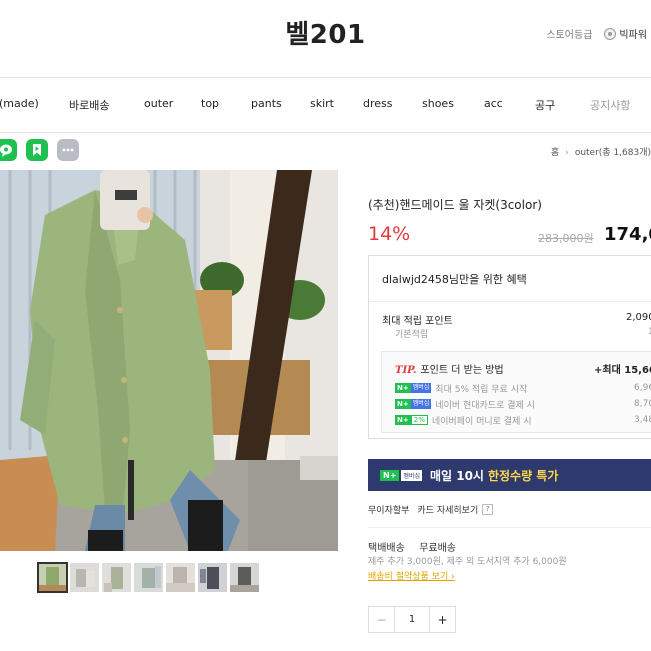 The image size is (651, 651). What do you see at coordinates (566, 238) in the screenshot?
I see `original-price: 283,000원` at bounding box center [566, 238].